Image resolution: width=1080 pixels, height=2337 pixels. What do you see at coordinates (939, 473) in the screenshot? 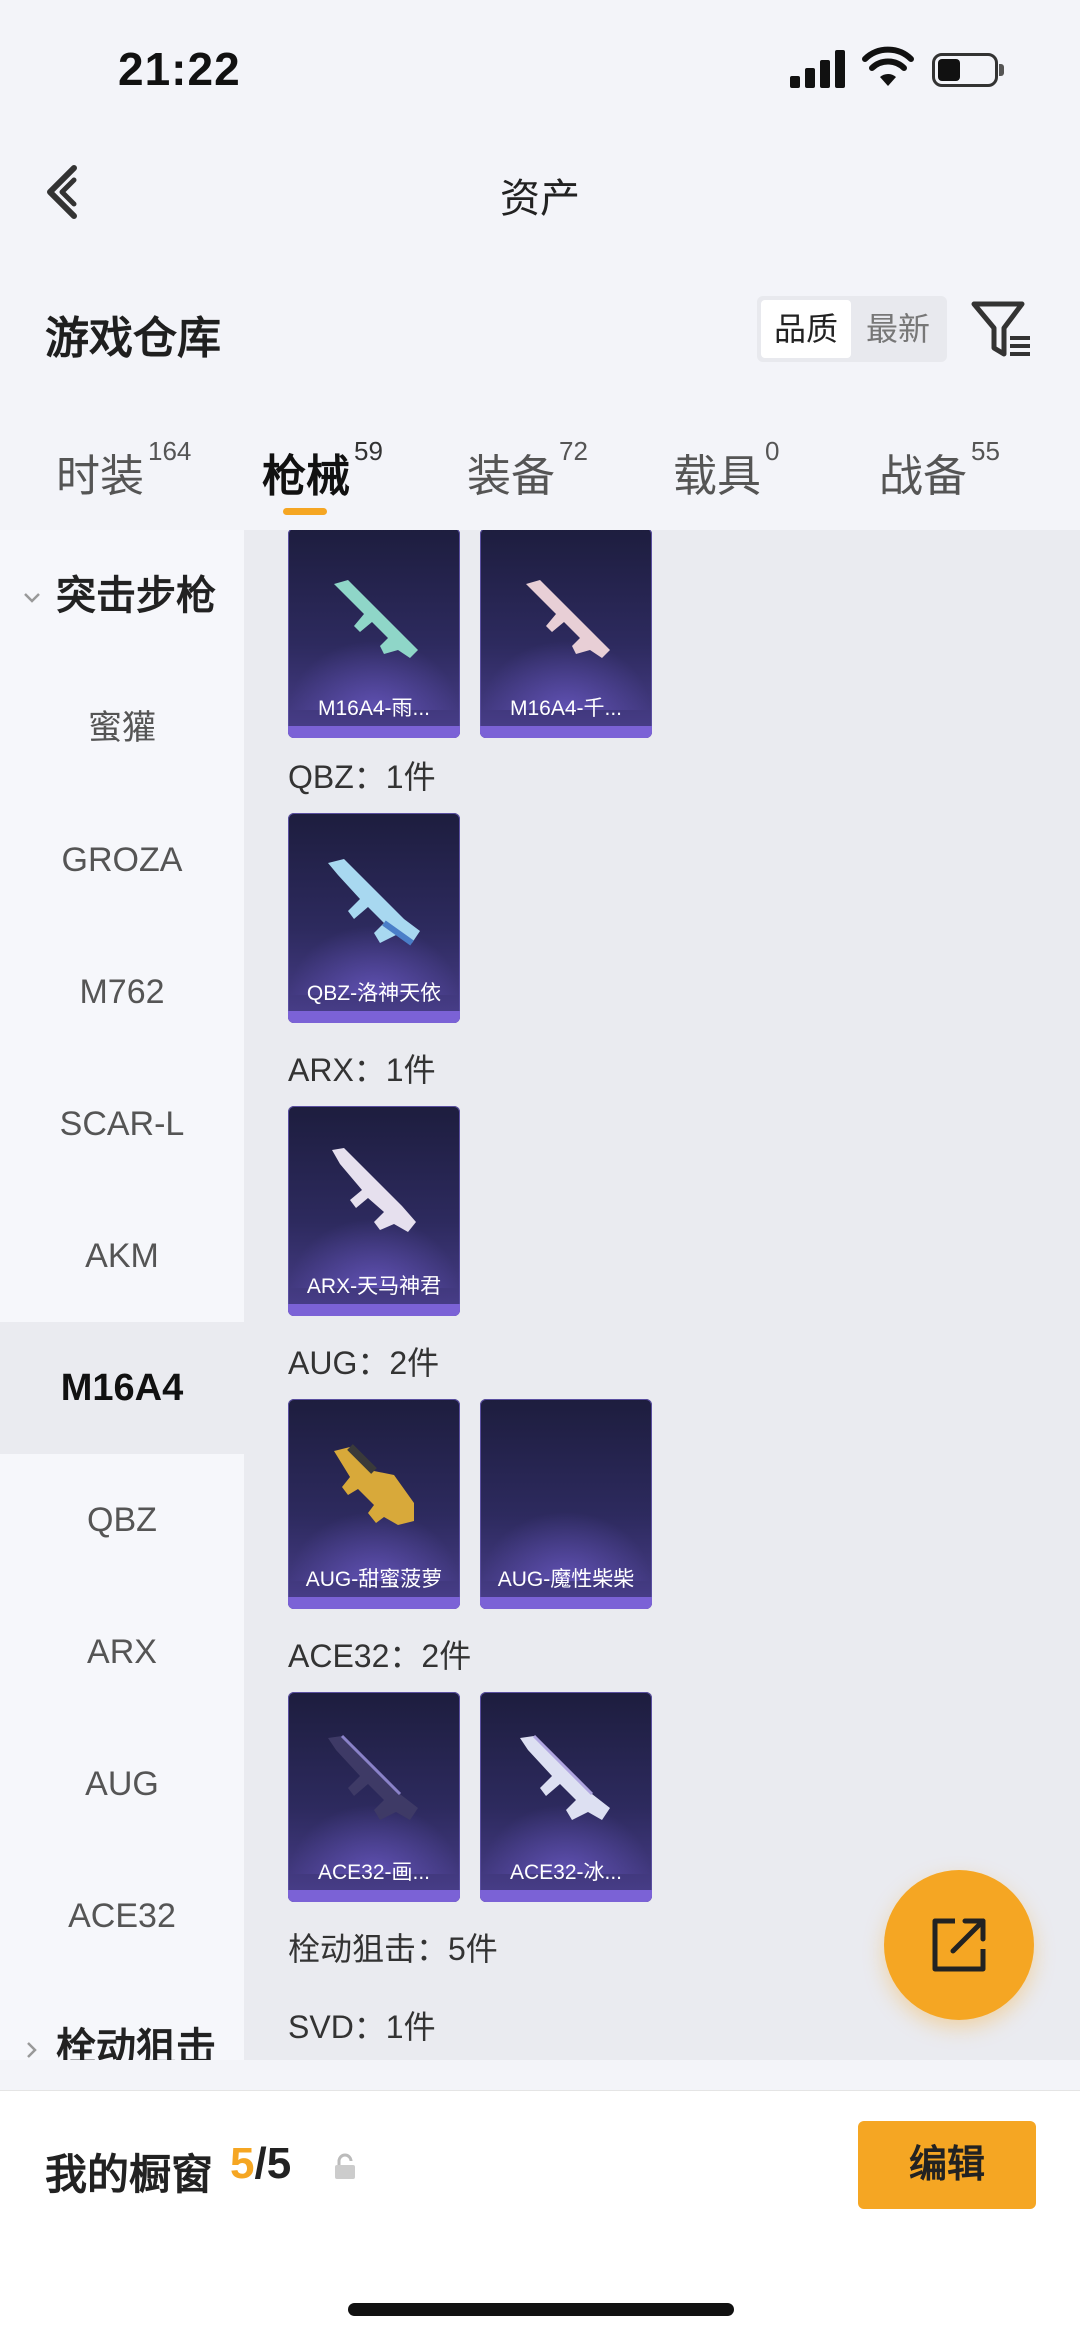
I see `tab-tactical: 战备55` at bounding box center [939, 473].